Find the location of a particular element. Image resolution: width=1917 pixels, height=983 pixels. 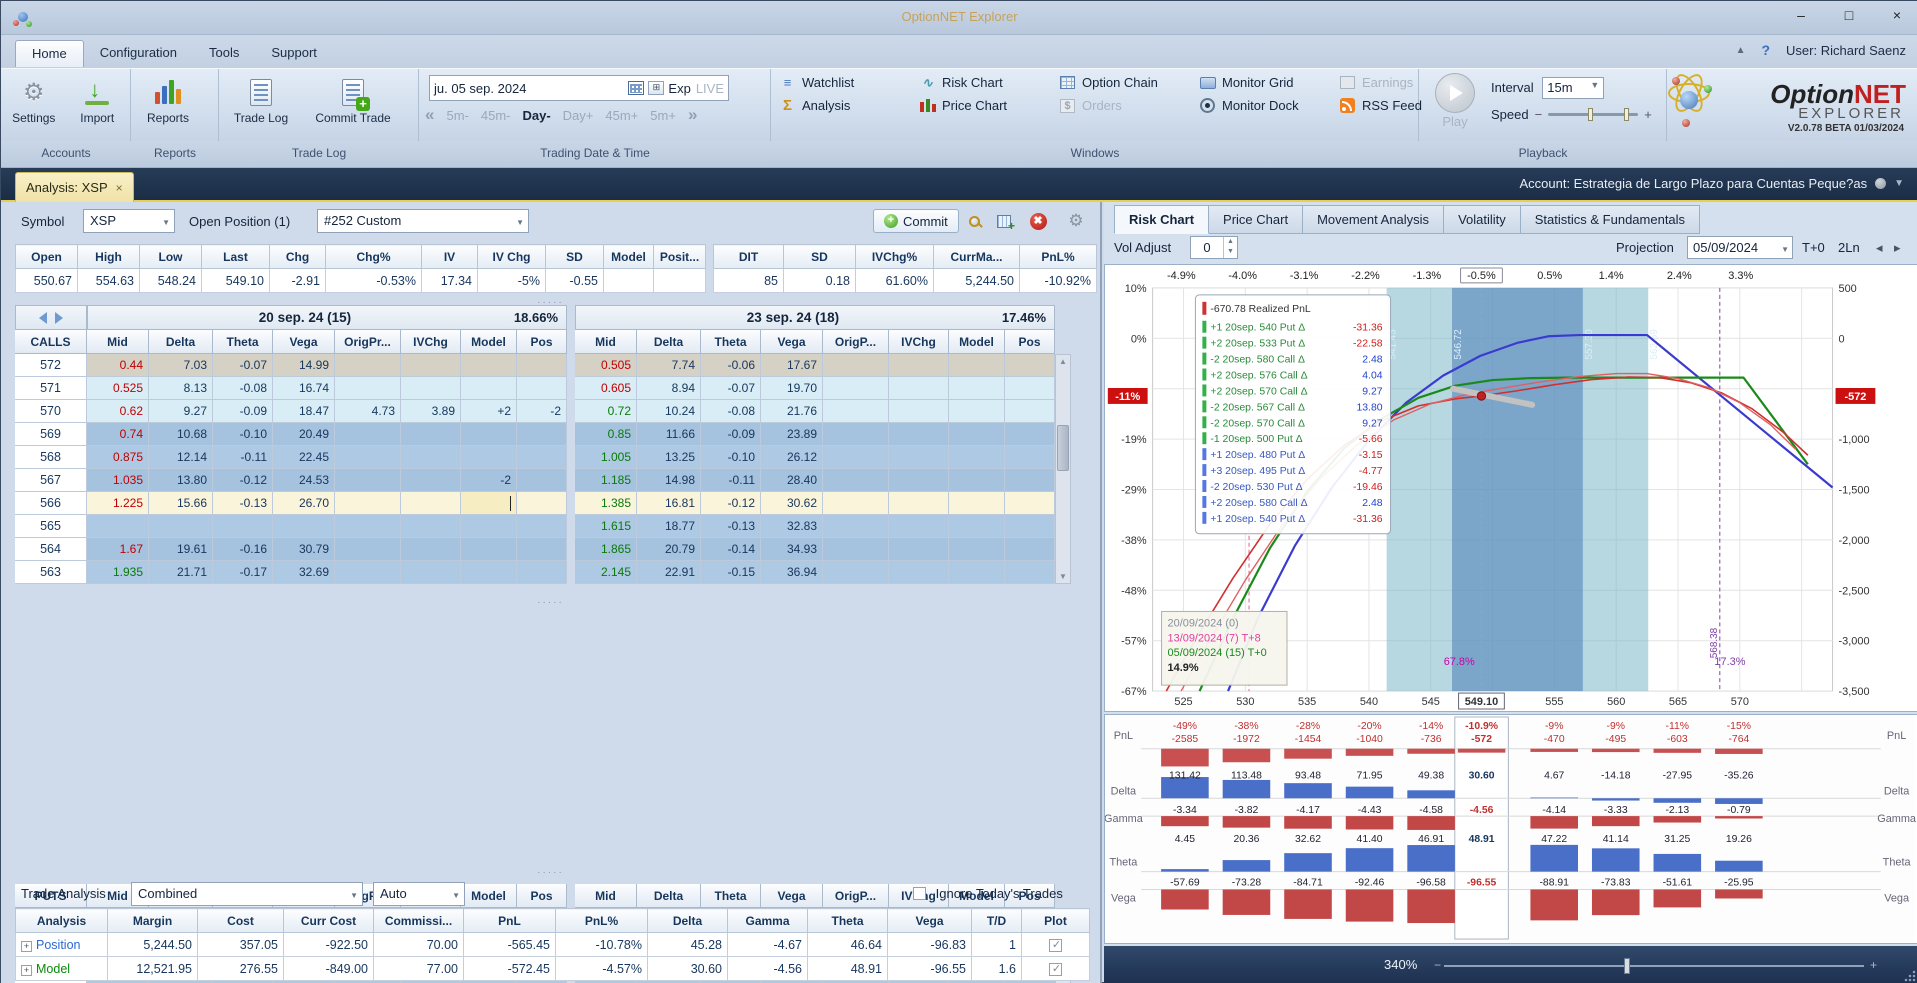

chain-settings-button: ⚙ is located at coordinates (1076, 221).